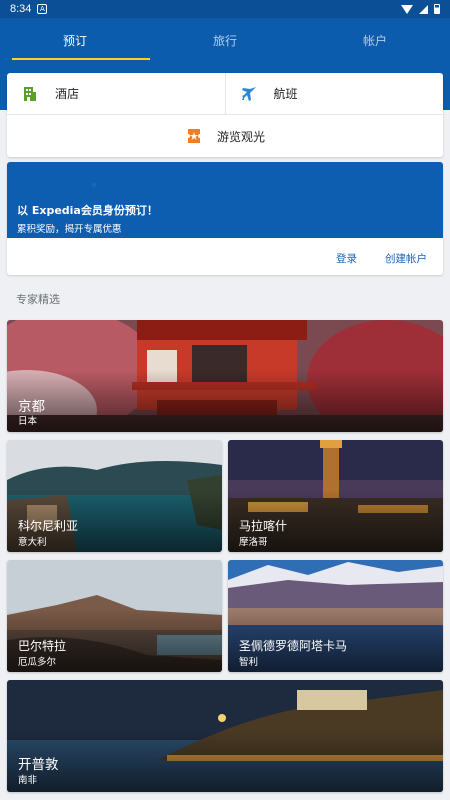  What do you see at coordinates (225, 200) in the screenshot?
I see `promo-banner: 以 Expedia会员身份预订！ 累积奖励，揭开专属优惠` at bounding box center [225, 200].